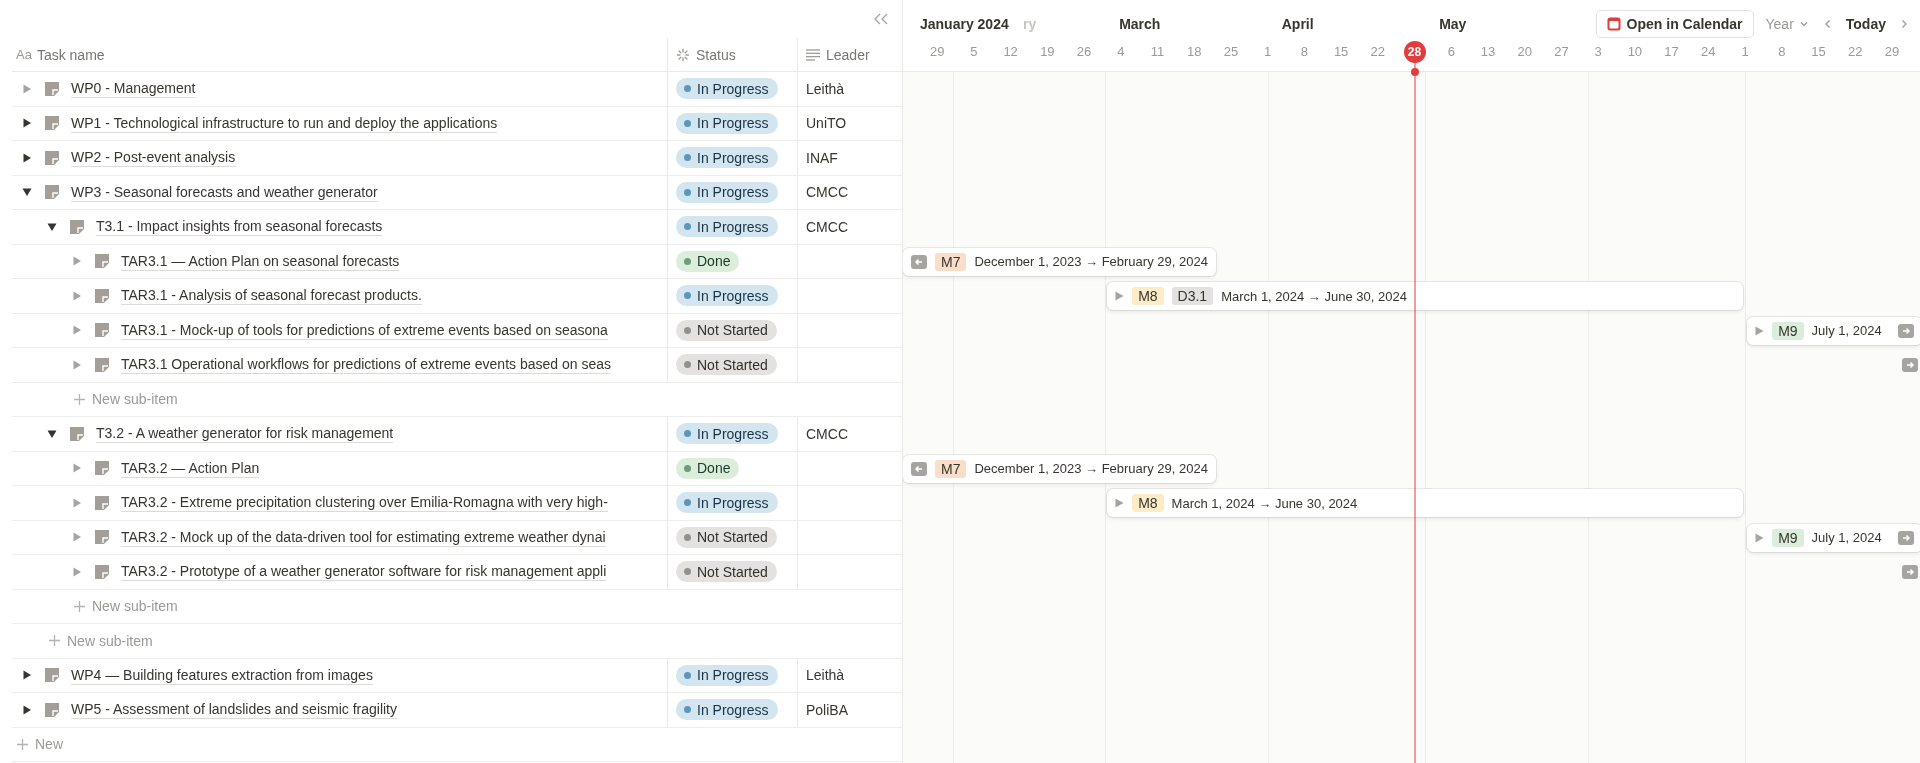 This screenshot has height=763, width=1920. Describe the element at coordinates (974, 51) in the screenshot. I see `week-label: 5` at that location.